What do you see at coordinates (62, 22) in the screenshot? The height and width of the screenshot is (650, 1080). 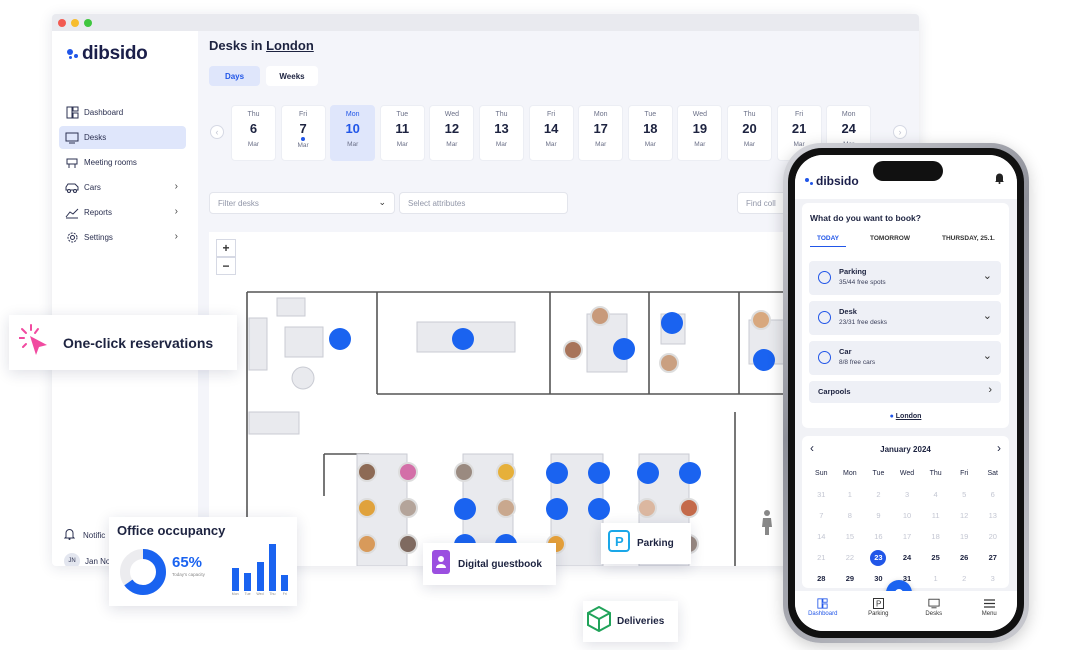 I see `close-window-button` at bounding box center [62, 22].